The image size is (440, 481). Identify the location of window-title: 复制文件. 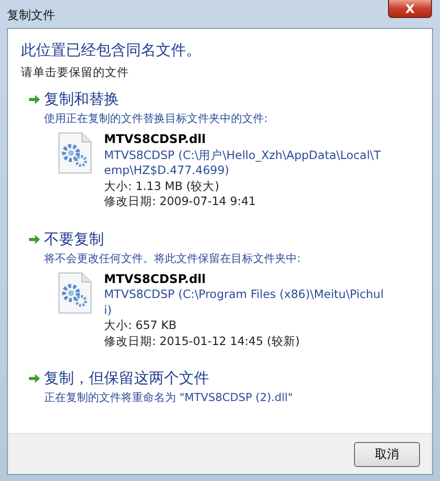
(31, 15).